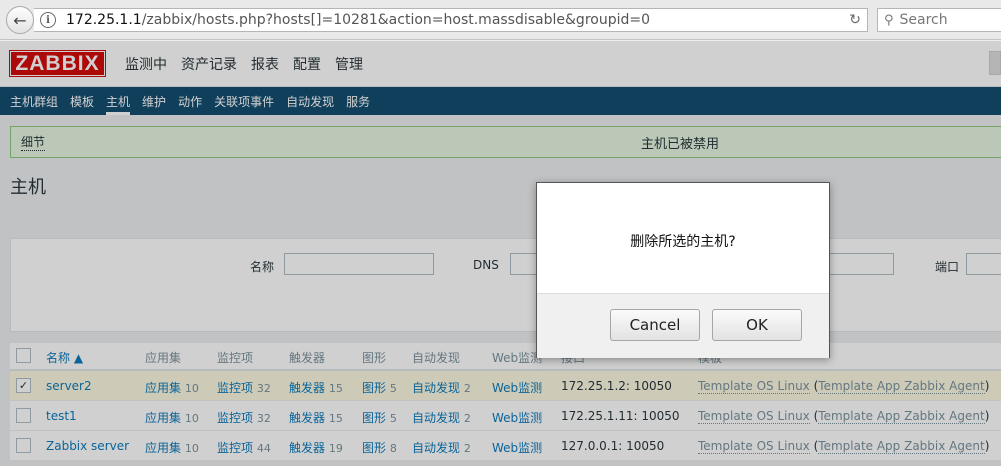 This screenshot has height=466, width=1001. I want to click on info-icon: i, so click(48, 20).